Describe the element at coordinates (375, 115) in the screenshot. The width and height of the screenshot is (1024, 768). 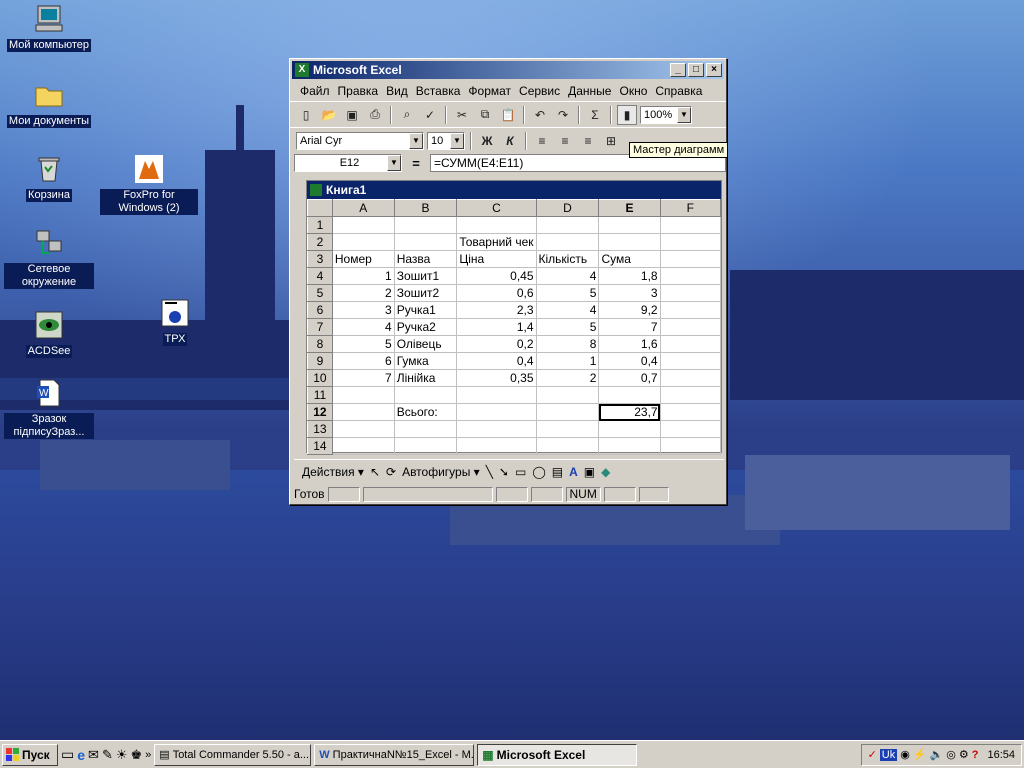
I see `print-icon: ⎙` at that location.